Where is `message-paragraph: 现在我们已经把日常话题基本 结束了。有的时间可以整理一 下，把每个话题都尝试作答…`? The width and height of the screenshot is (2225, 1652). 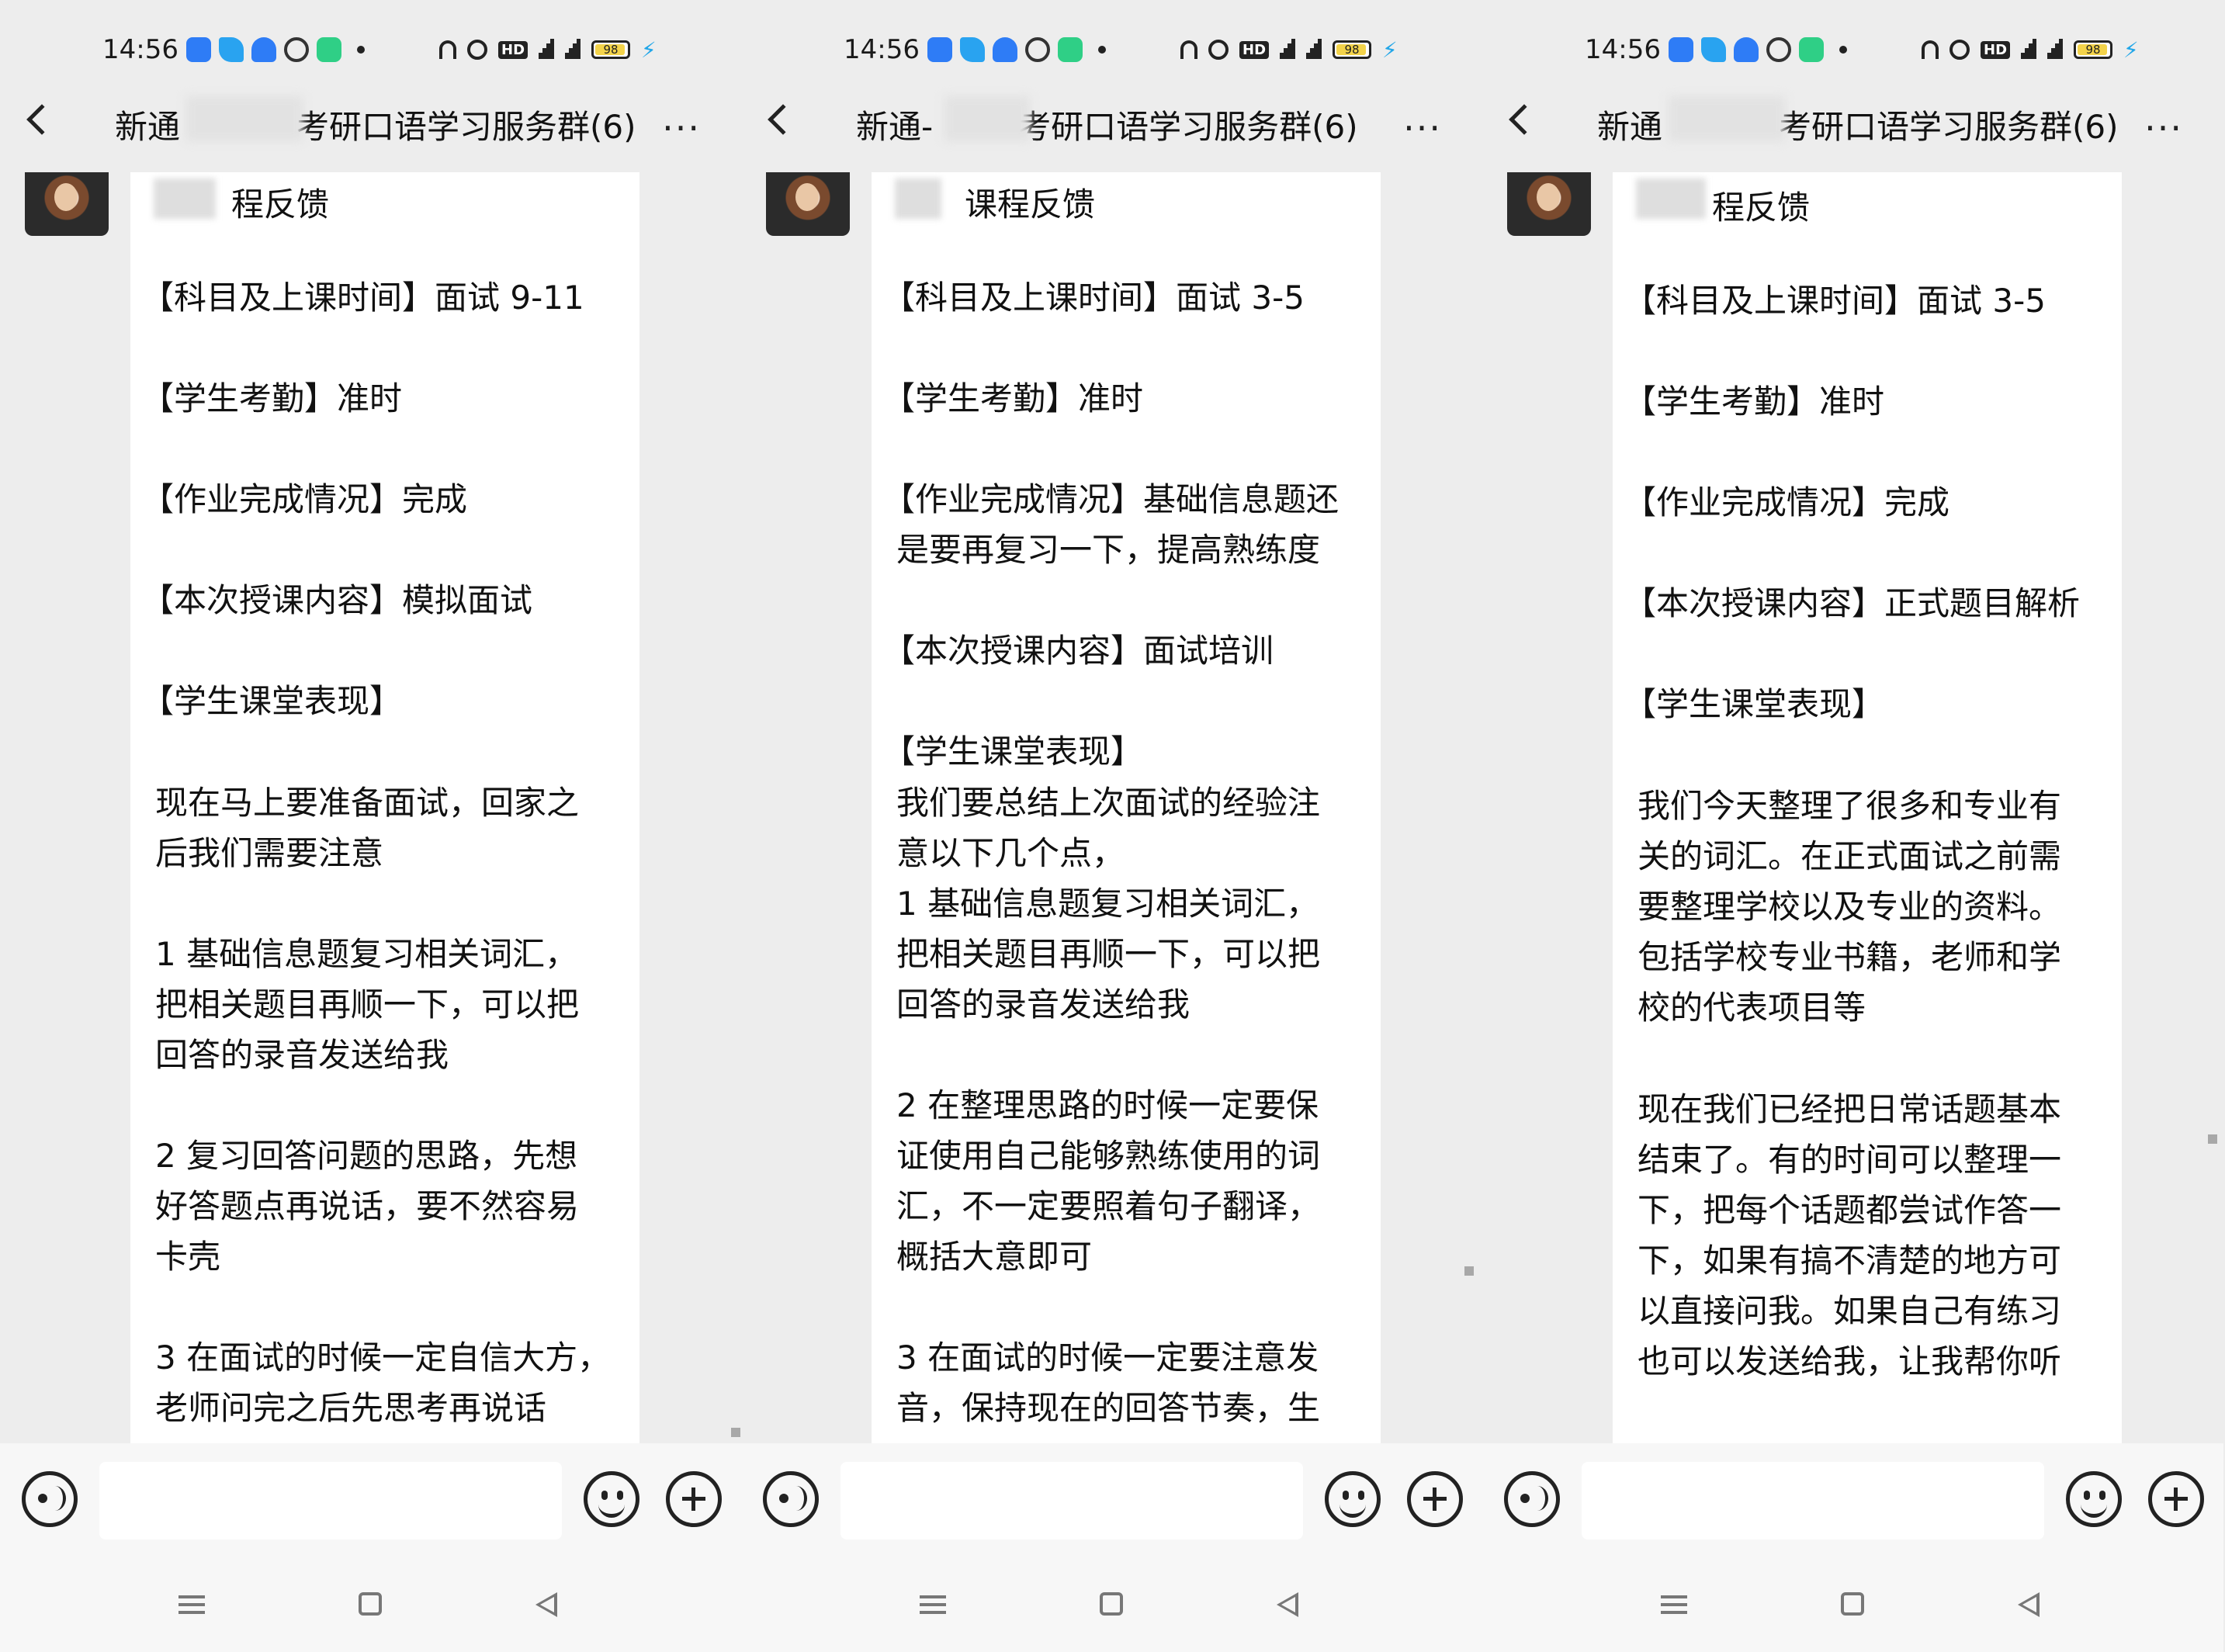
message-paragraph: 现在我们已经把日常话题基本 结束了。有的时间可以整理一 下，把每个话题都尝试作答… is located at coordinates (1850, 1235).